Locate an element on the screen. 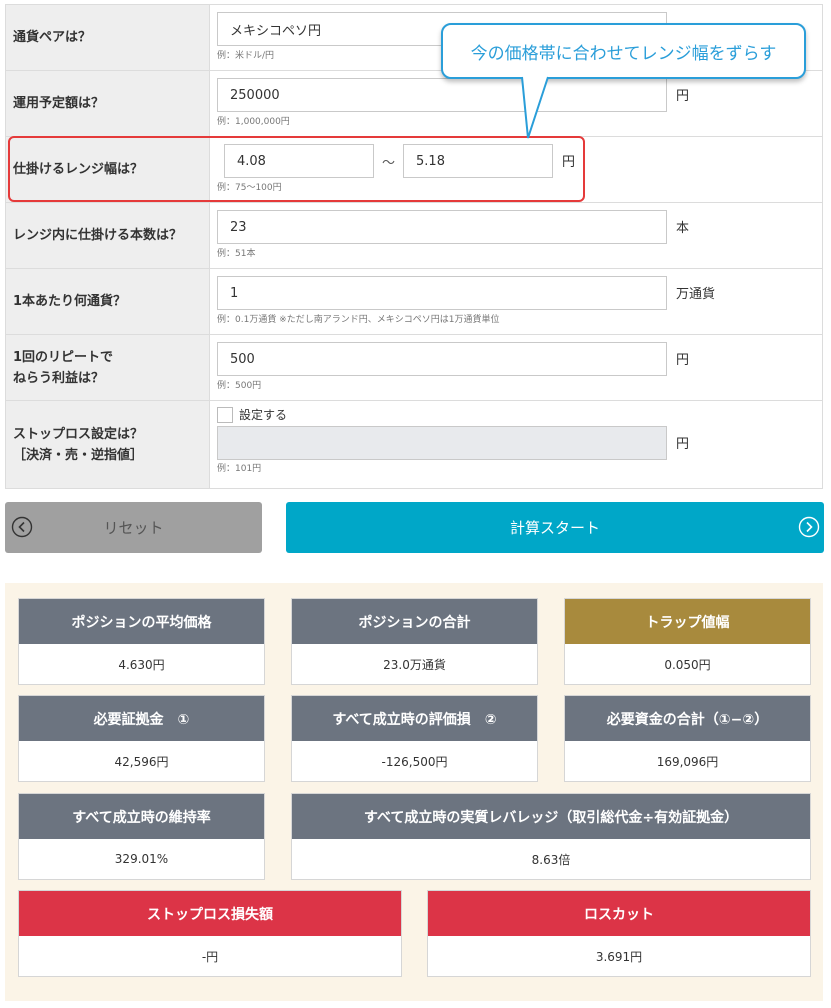 The height and width of the screenshot is (1008, 831). result-title: すべて成立時の実質レバレッジ（取引総代金÷有効証拠金） is located at coordinates (551, 816).